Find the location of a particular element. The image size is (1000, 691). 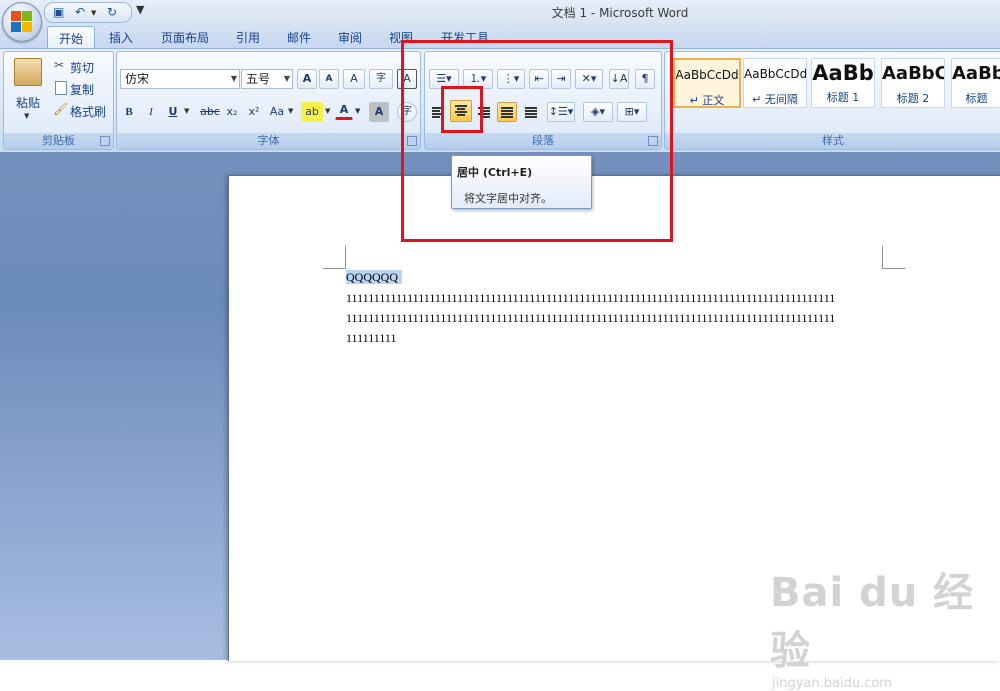

distributed-icon is located at coordinates (531, 112).